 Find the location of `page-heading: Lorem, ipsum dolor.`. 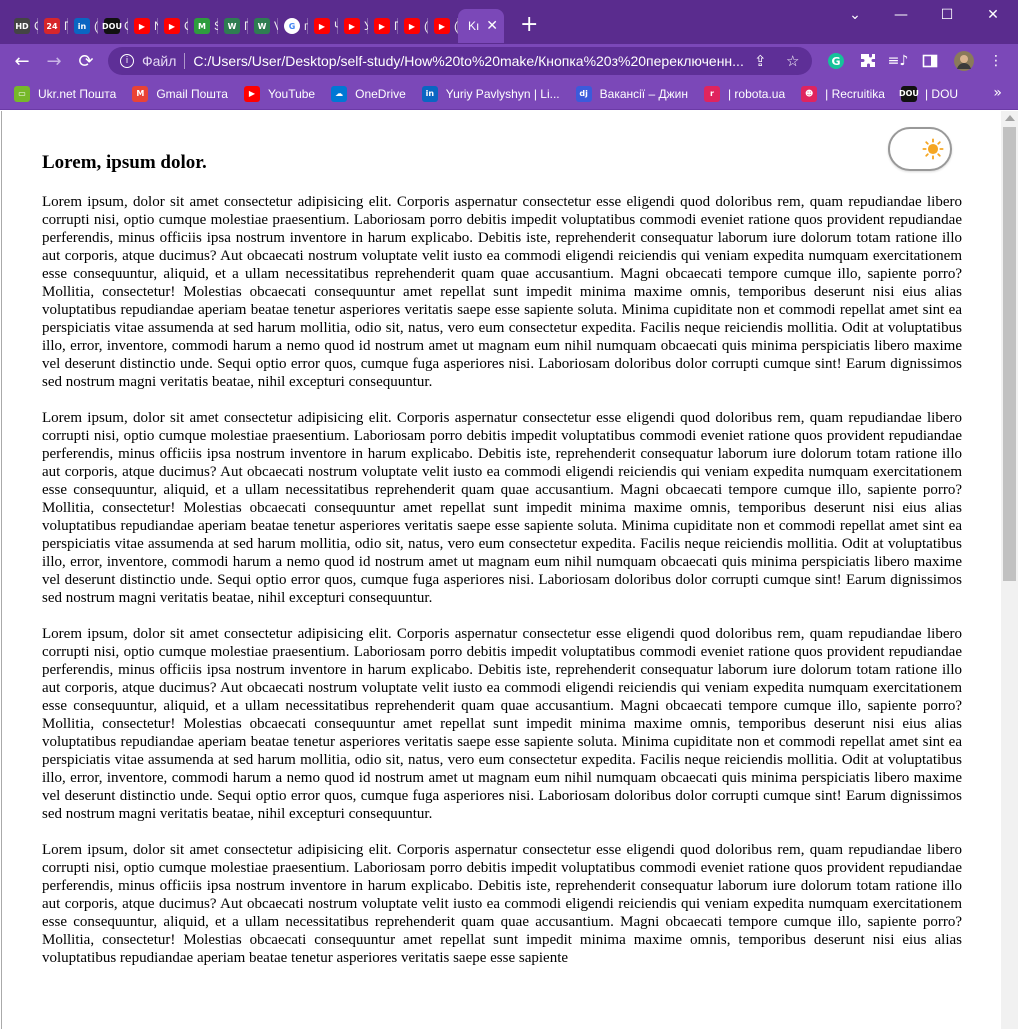

page-heading: Lorem, ipsum dolor. is located at coordinates (124, 162).